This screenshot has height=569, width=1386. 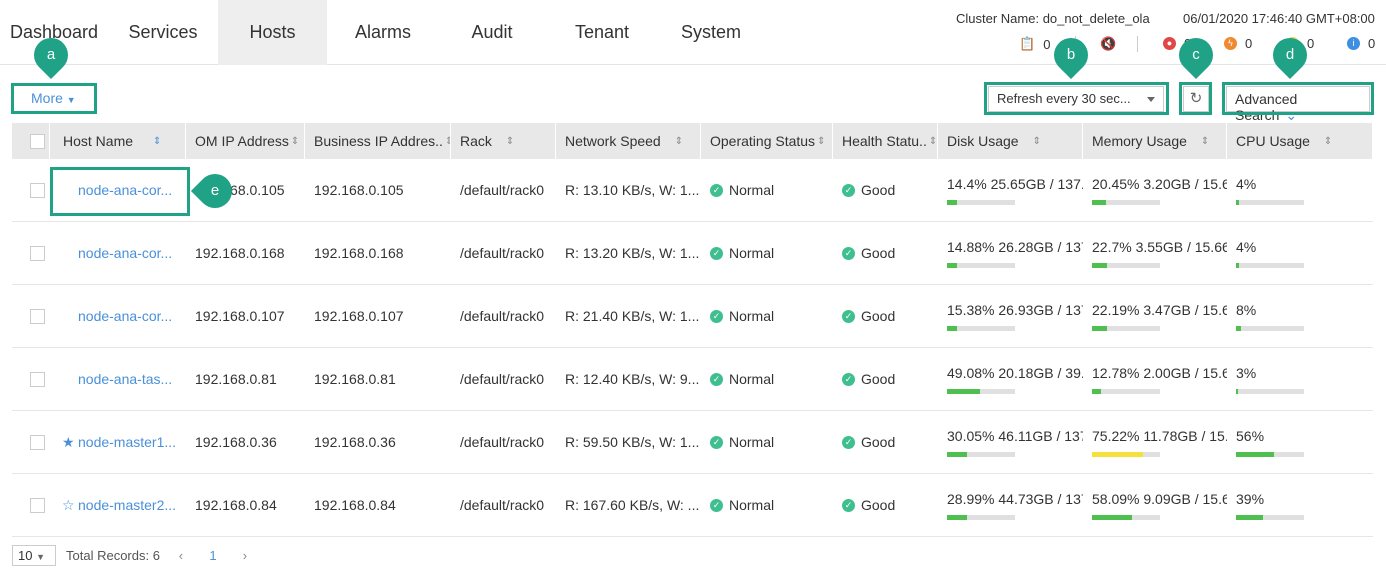 What do you see at coordinates (1361, 43) in the screenshot?
I see `info-stat: i0` at bounding box center [1361, 43].